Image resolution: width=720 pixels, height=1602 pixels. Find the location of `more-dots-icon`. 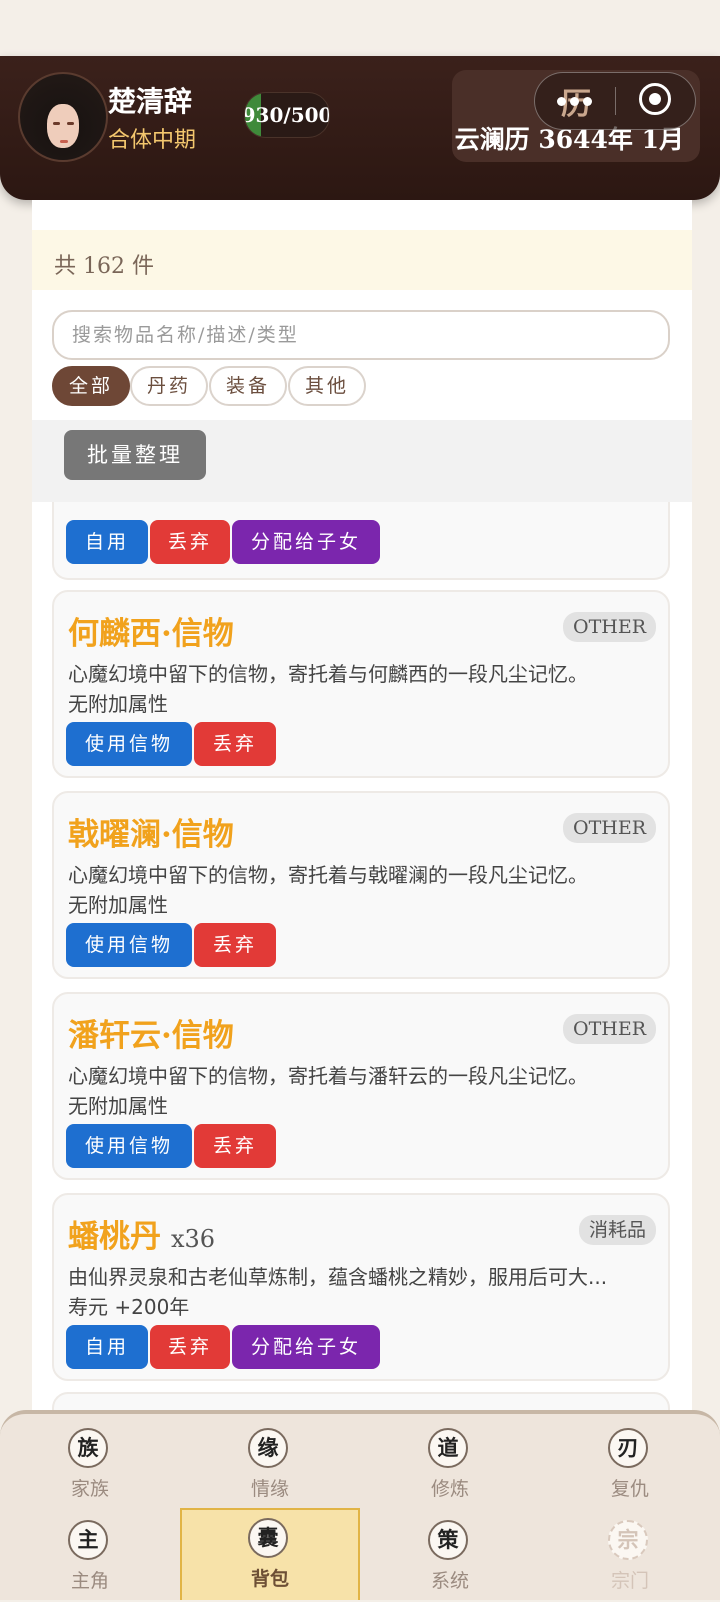

more-dots-icon is located at coordinates (575, 102).